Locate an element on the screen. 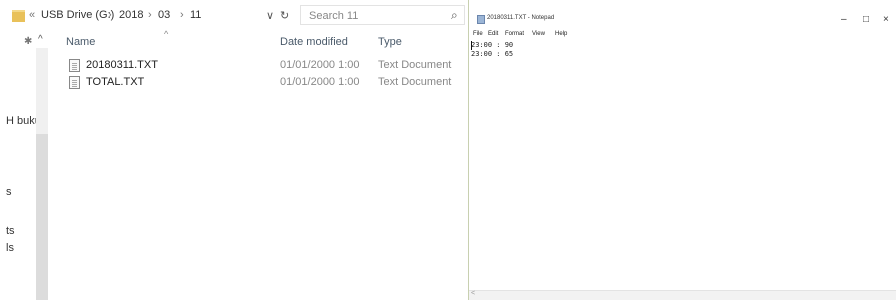  folder-icon is located at coordinates (18, 16).